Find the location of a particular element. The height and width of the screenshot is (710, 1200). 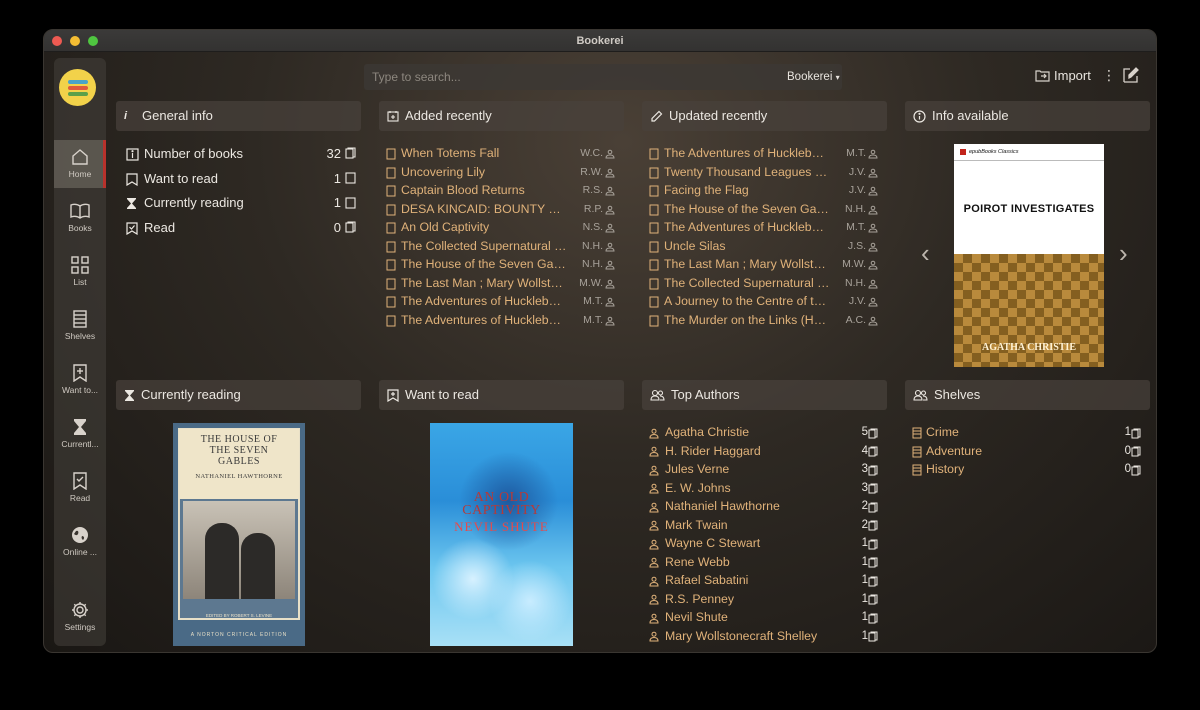

author-name: Agatha Christie is located at coordinates (707, 432).